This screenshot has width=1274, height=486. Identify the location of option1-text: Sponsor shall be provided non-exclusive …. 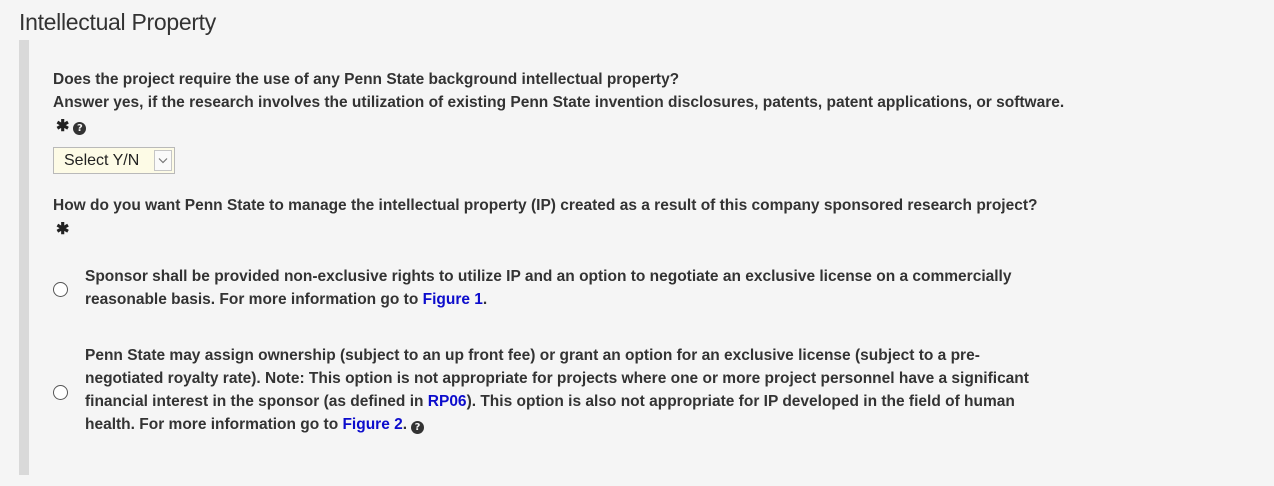
(548, 288).